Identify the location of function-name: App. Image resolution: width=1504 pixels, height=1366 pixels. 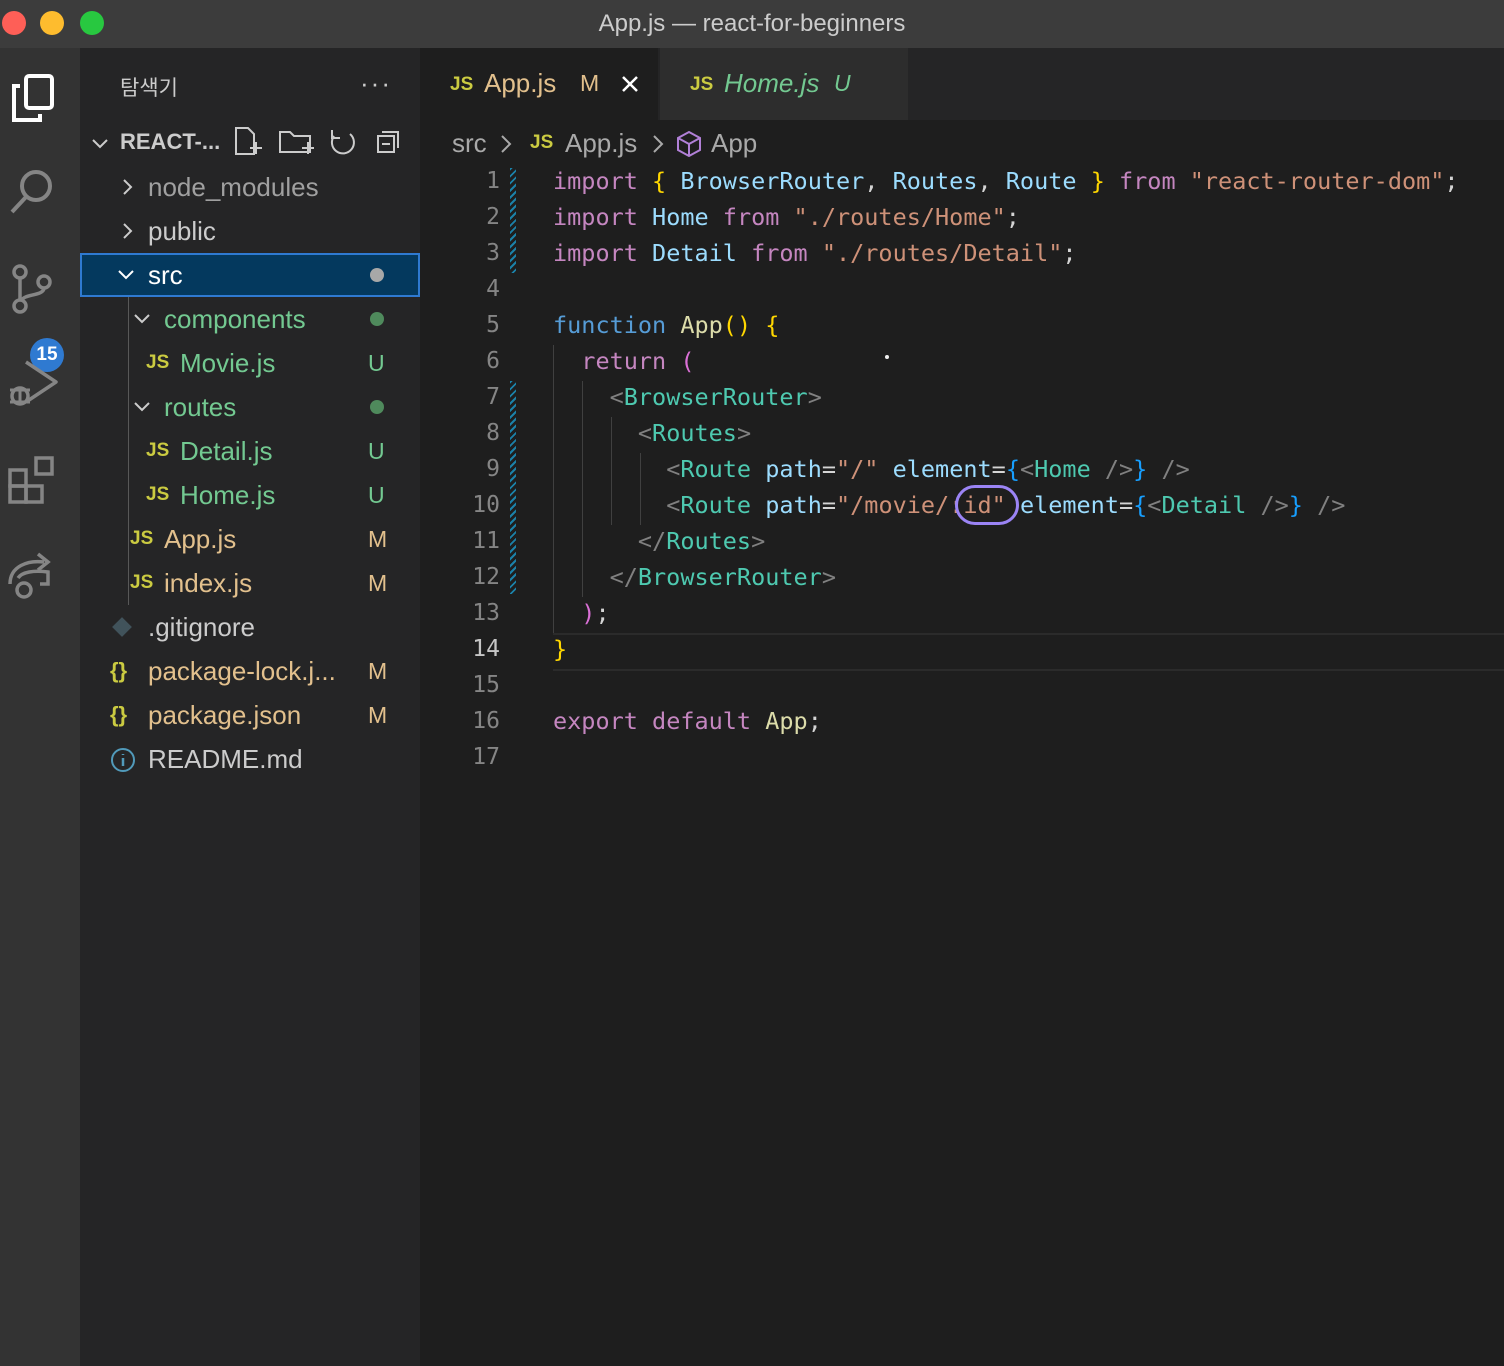
(701, 325).